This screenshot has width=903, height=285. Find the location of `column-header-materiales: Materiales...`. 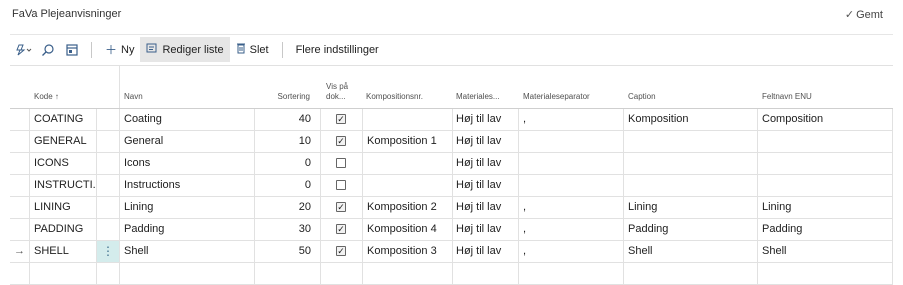

column-header-materiales: Materiales... is located at coordinates (484, 97).